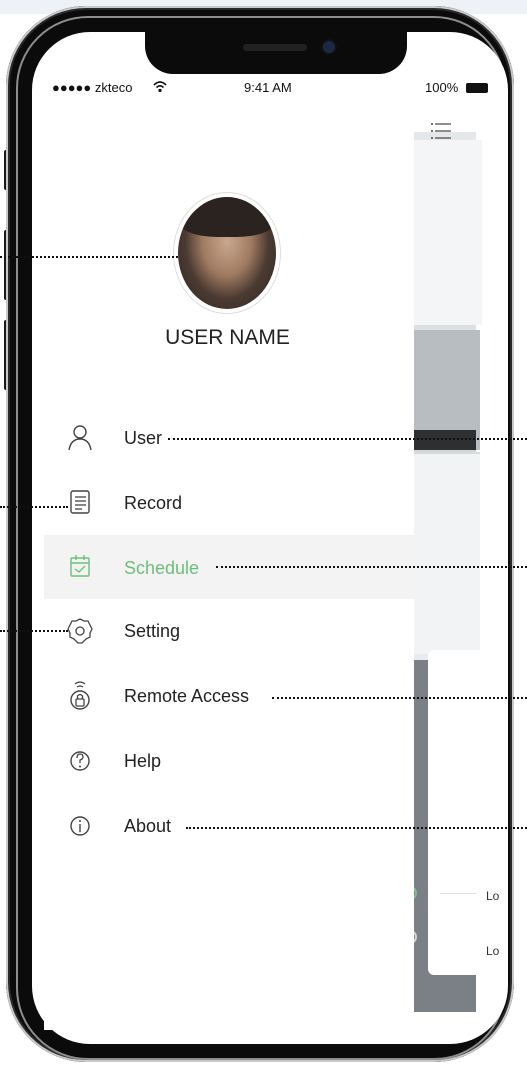 The width and height of the screenshot is (527, 1066). I want to click on battery-percent: 100%, so click(442, 87).